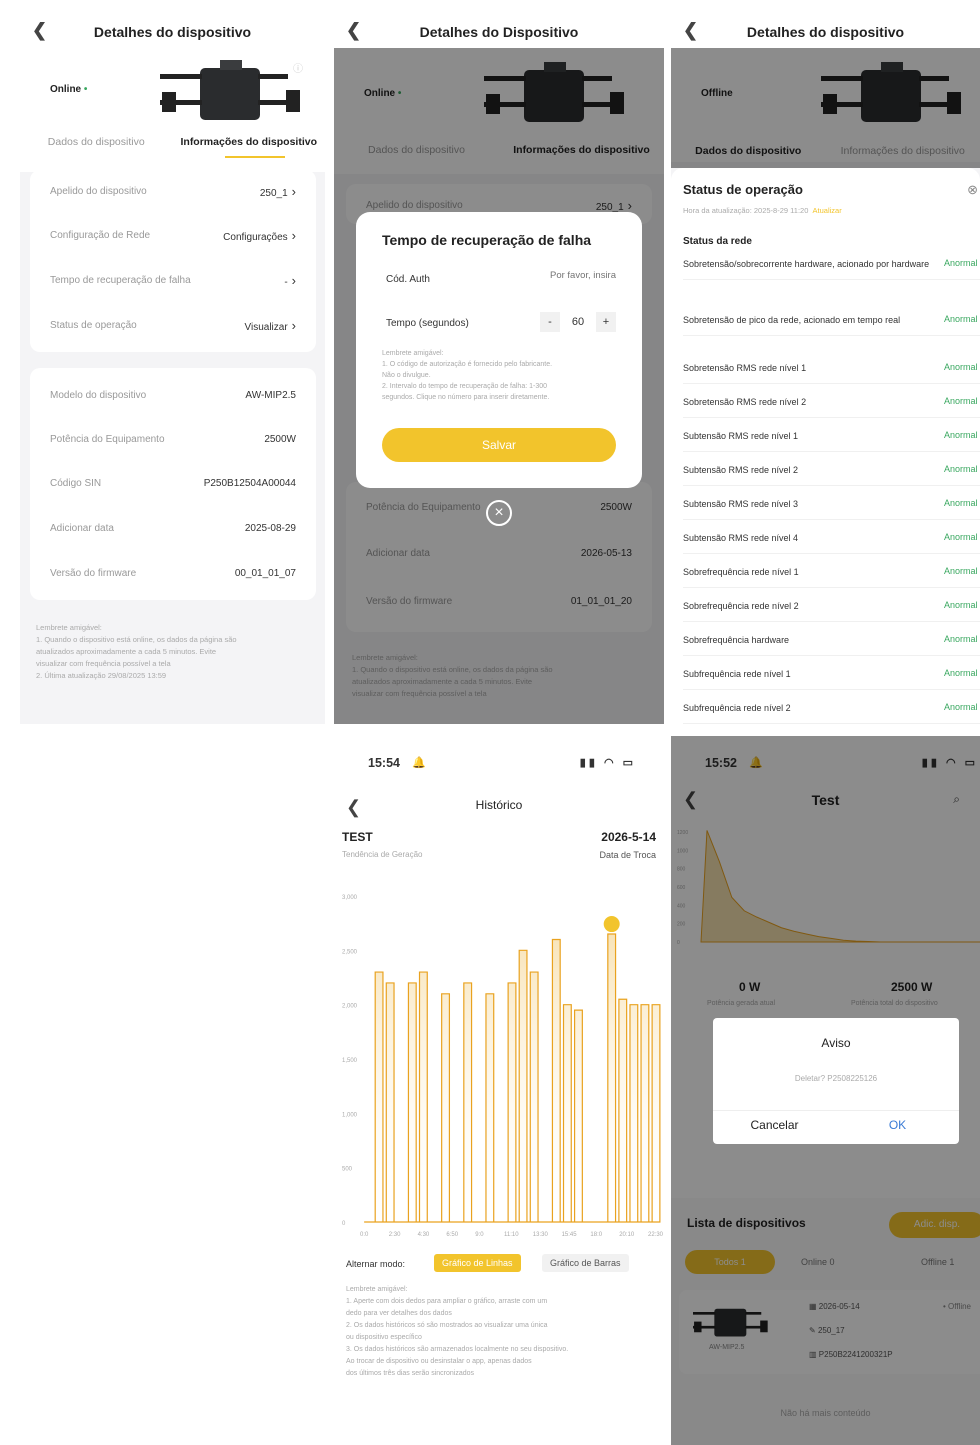 This screenshot has height=1445, width=980. I want to click on row-fault-recovery: Tempo de recuperação de falha - ›, so click(173, 280).